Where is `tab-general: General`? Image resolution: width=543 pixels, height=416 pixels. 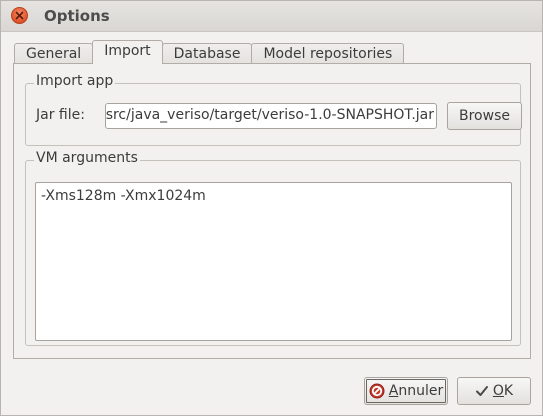 tab-general: General is located at coordinates (54, 53).